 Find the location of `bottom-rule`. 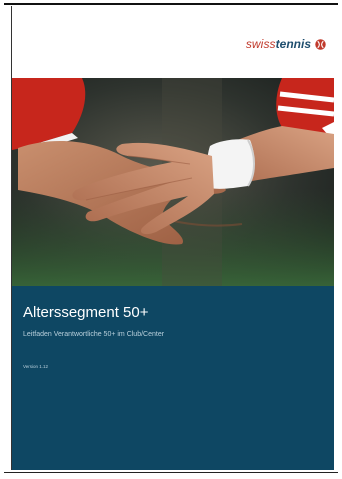

bottom-rule is located at coordinates (171, 472).